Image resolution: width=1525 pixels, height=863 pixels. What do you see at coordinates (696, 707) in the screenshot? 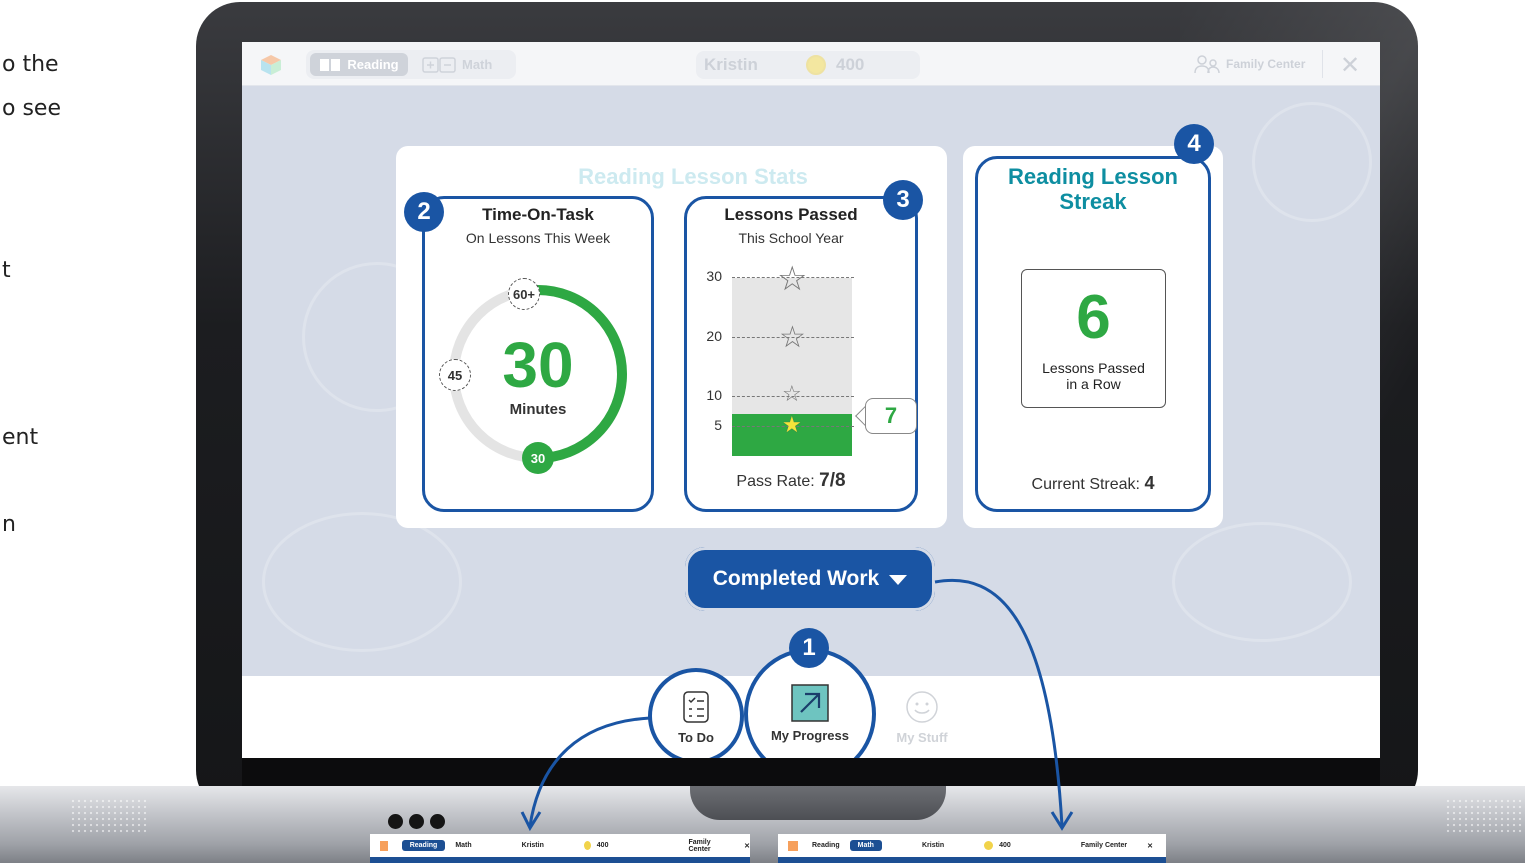
I see `checklist-icon` at bounding box center [696, 707].